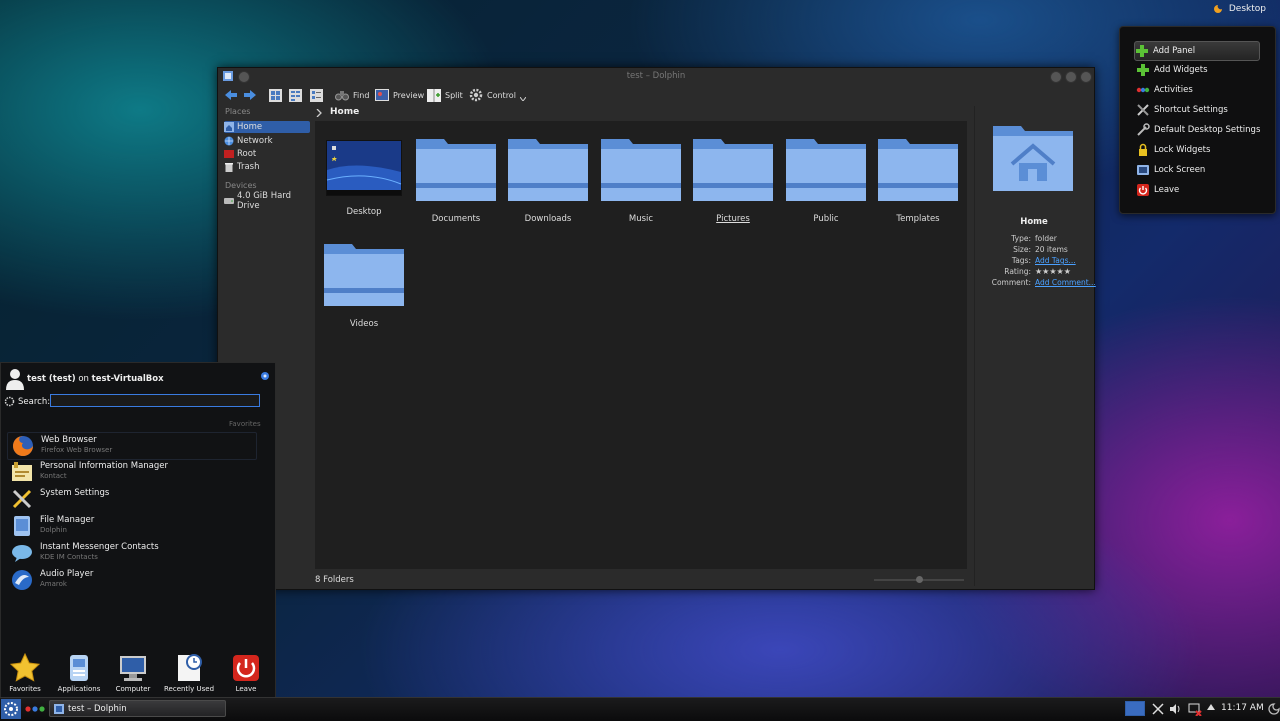 The image size is (1280, 721). What do you see at coordinates (497, 95) in the screenshot?
I see `control-button: Control` at bounding box center [497, 95].